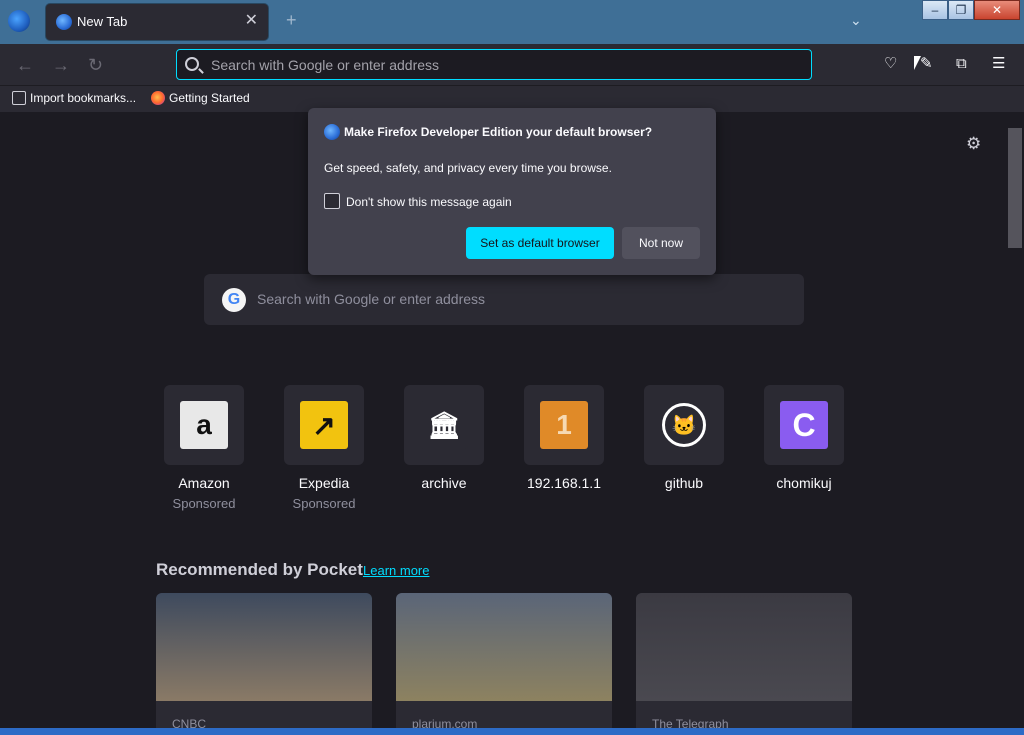 This screenshot has height=735, width=1024. What do you see at coordinates (926, 64) in the screenshot?
I see `developer-tools-icon: ✎` at bounding box center [926, 64].